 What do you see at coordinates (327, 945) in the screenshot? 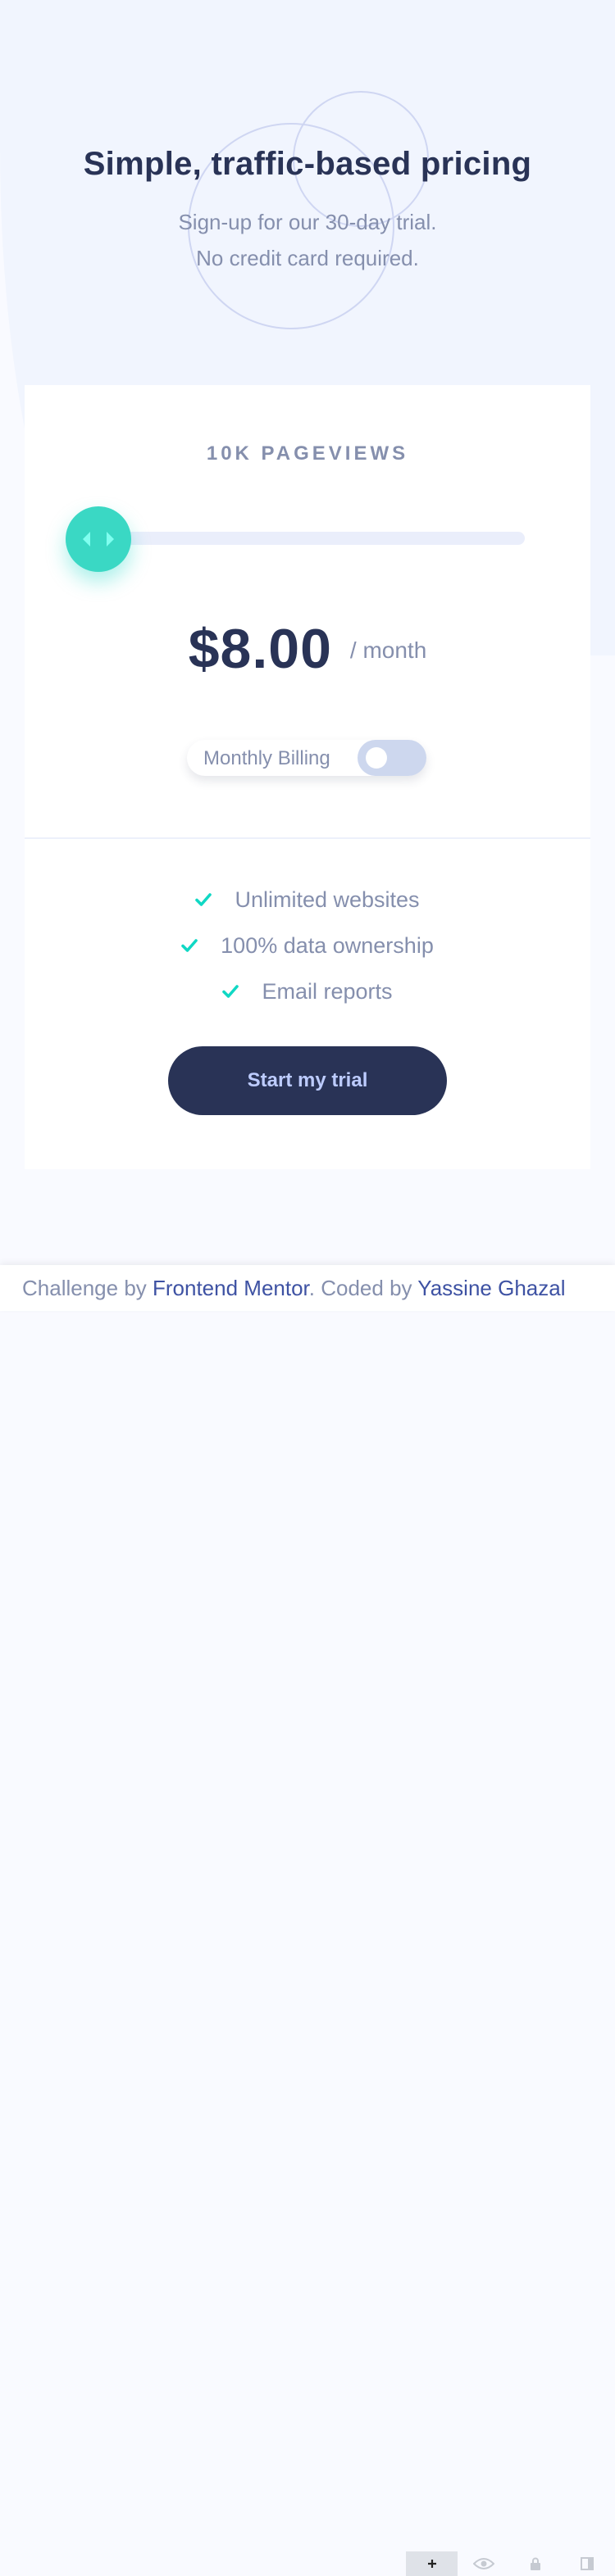
I see `feature-text: 100% data ownership` at bounding box center [327, 945].